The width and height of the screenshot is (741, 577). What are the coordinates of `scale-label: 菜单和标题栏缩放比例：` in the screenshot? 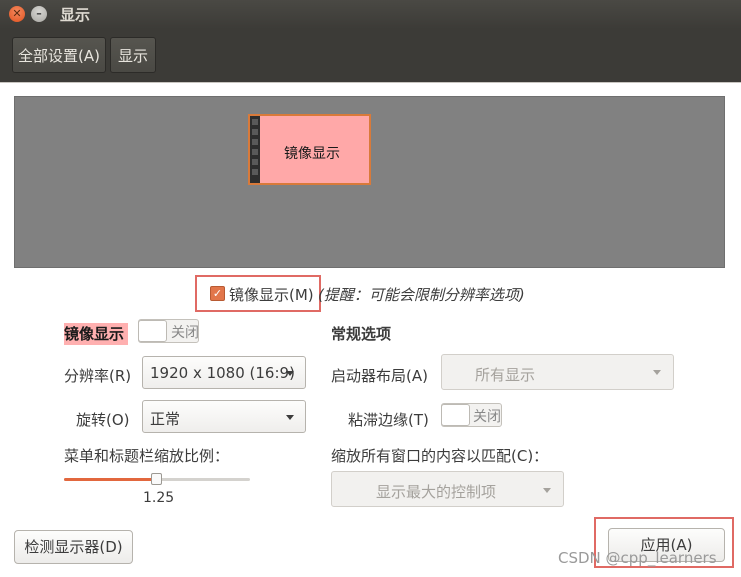 It's located at (147, 456).